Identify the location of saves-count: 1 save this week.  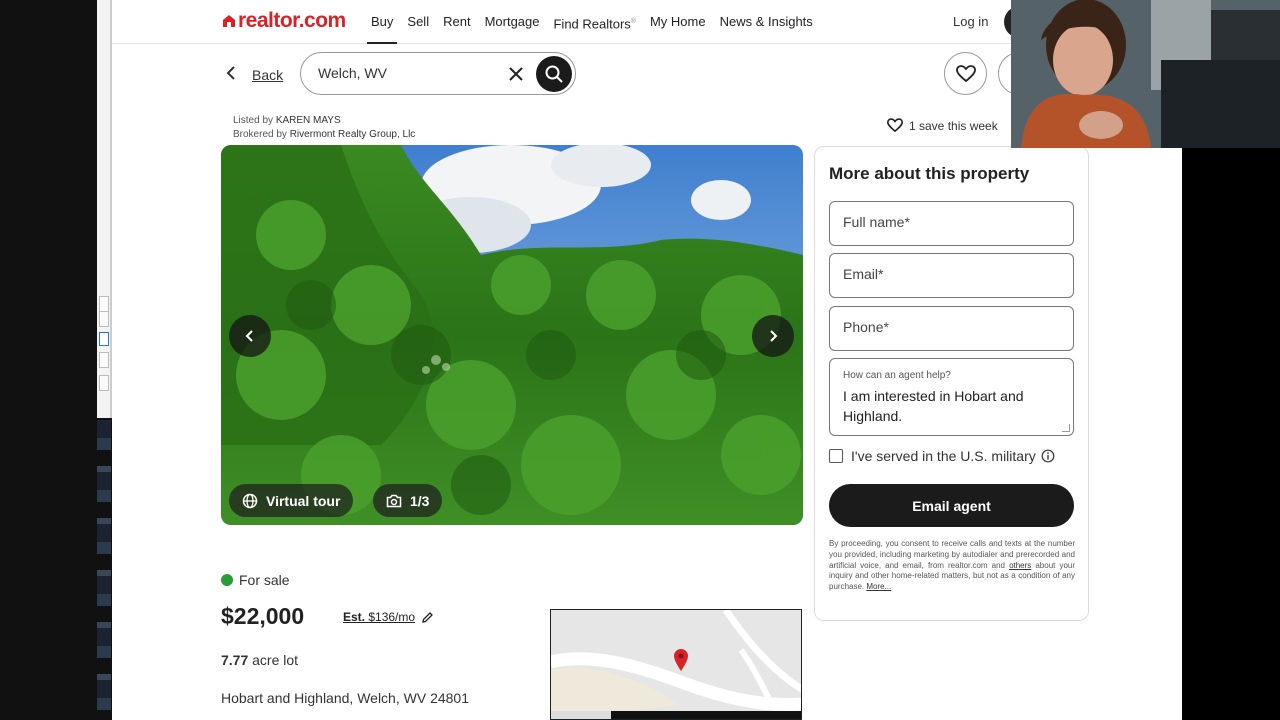
(942, 125).